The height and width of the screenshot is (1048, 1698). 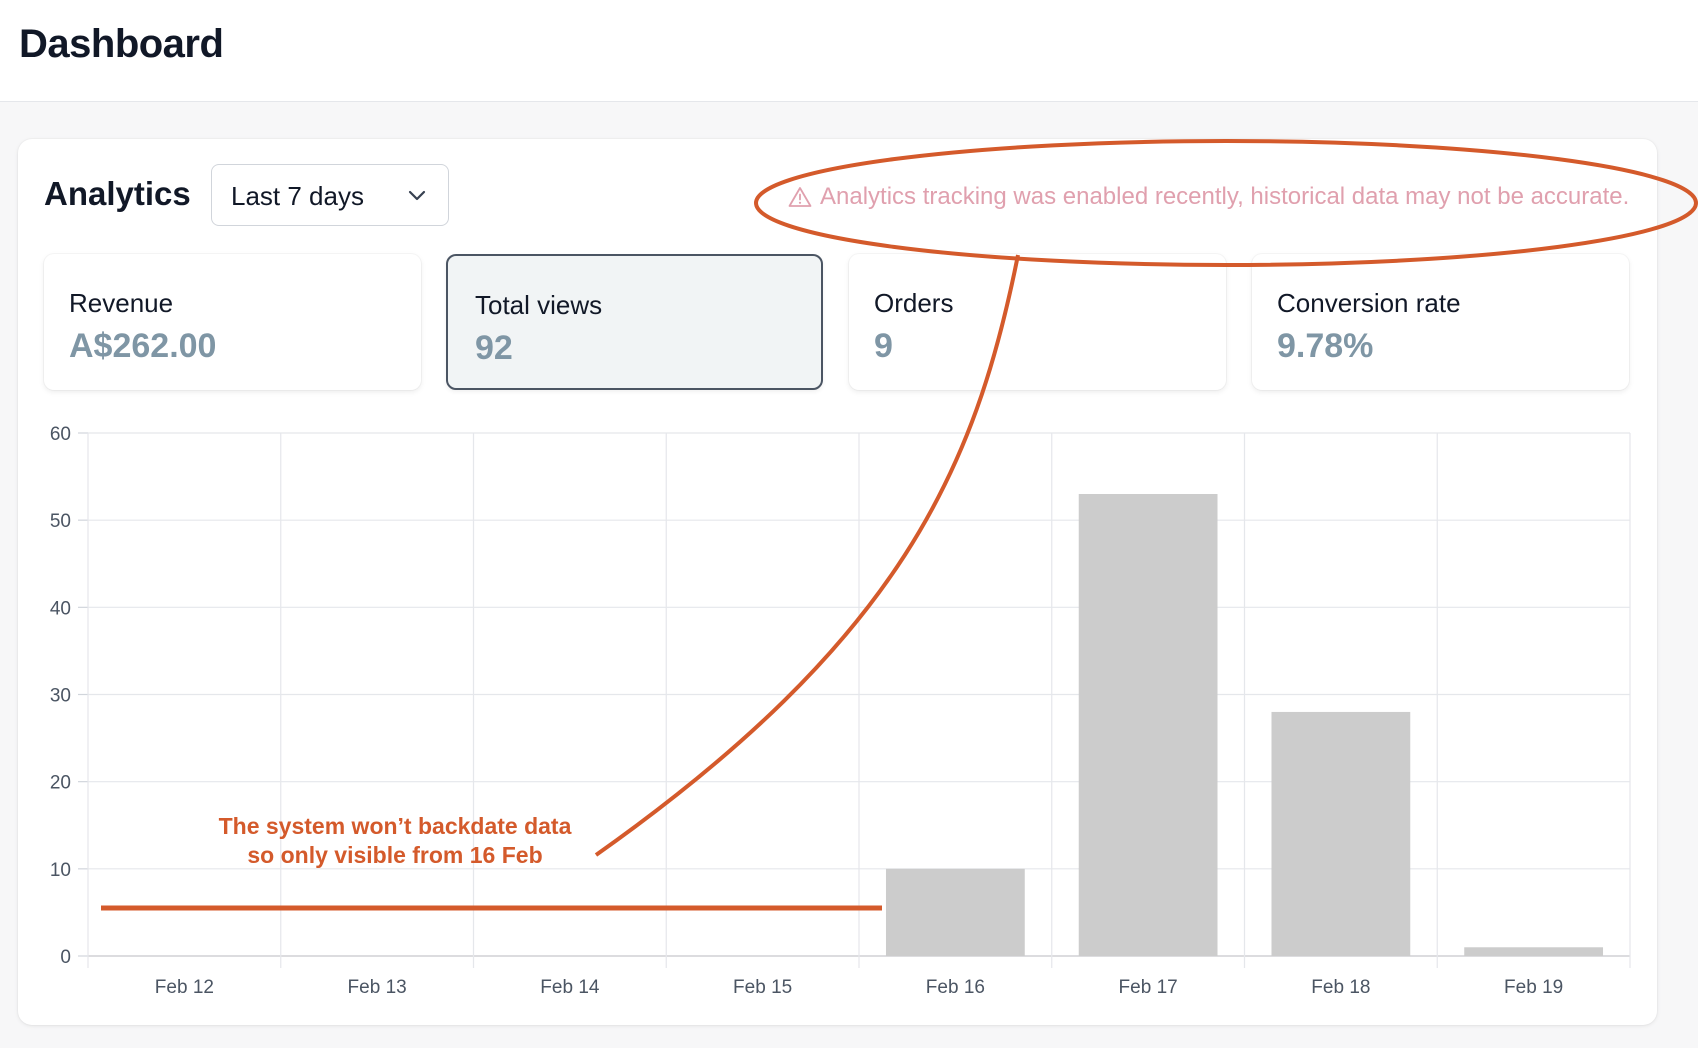 What do you see at coordinates (1440, 322) in the screenshot?
I see `stat-card-conversion-rate: Conversion rate 9.78%` at bounding box center [1440, 322].